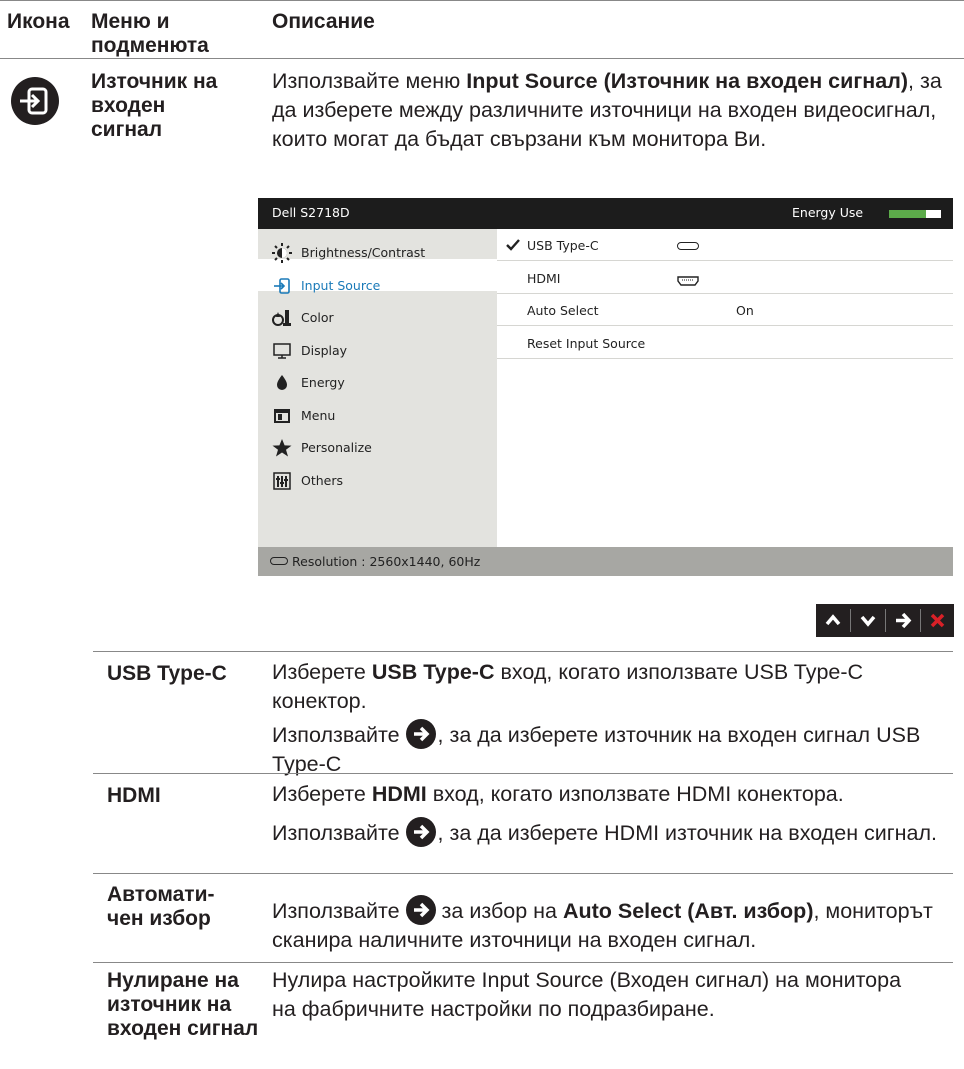 The height and width of the screenshot is (1069, 964). I want to click on osd-option-value: On, so click(745, 310).